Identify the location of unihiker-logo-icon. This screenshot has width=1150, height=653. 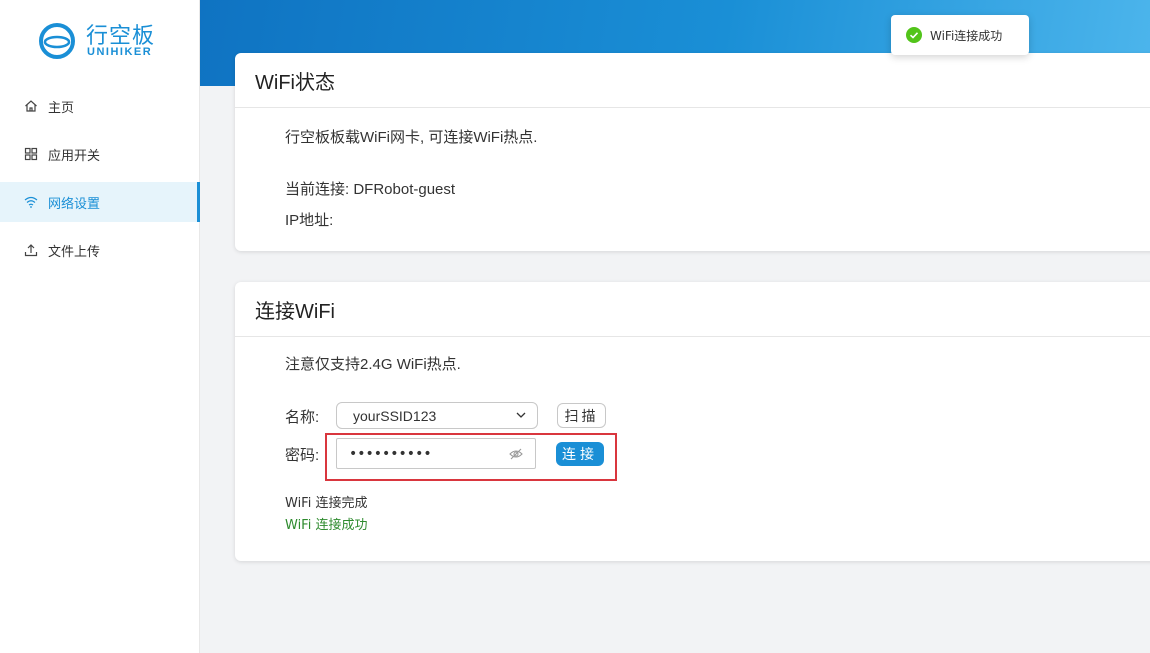
(57, 41).